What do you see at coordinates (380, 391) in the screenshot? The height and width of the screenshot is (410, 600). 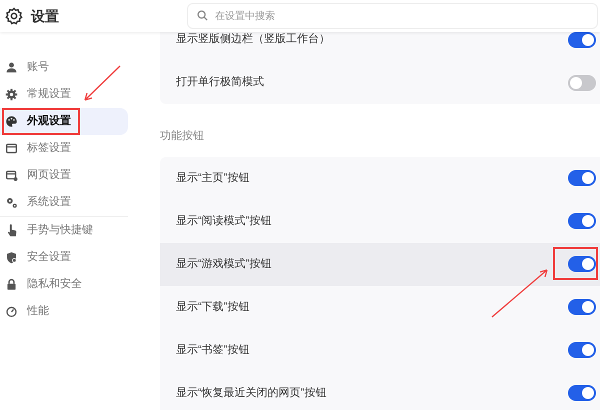 I see `settings-row: 显示“恢复最近关闭的网页”按钮` at bounding box center [380, 391].